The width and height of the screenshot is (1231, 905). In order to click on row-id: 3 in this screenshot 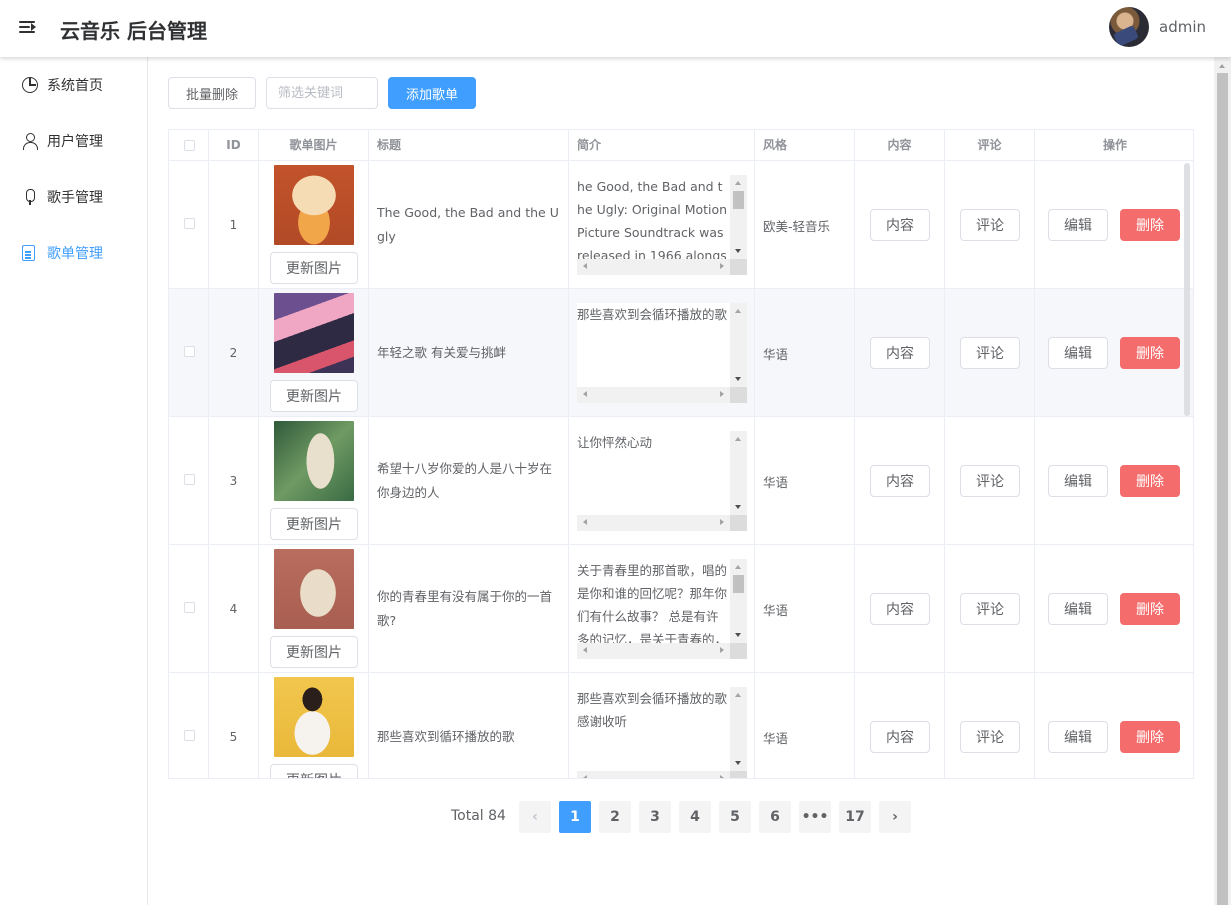, I will do `click(234, 481)`.